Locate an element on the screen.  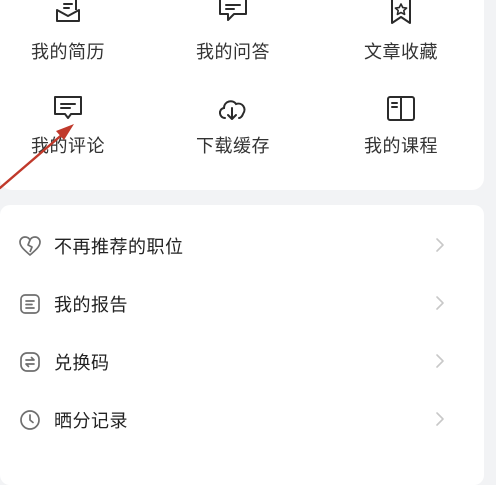
menu-item-redeem-code: 兑换码 is located at coordinates (242, 362).